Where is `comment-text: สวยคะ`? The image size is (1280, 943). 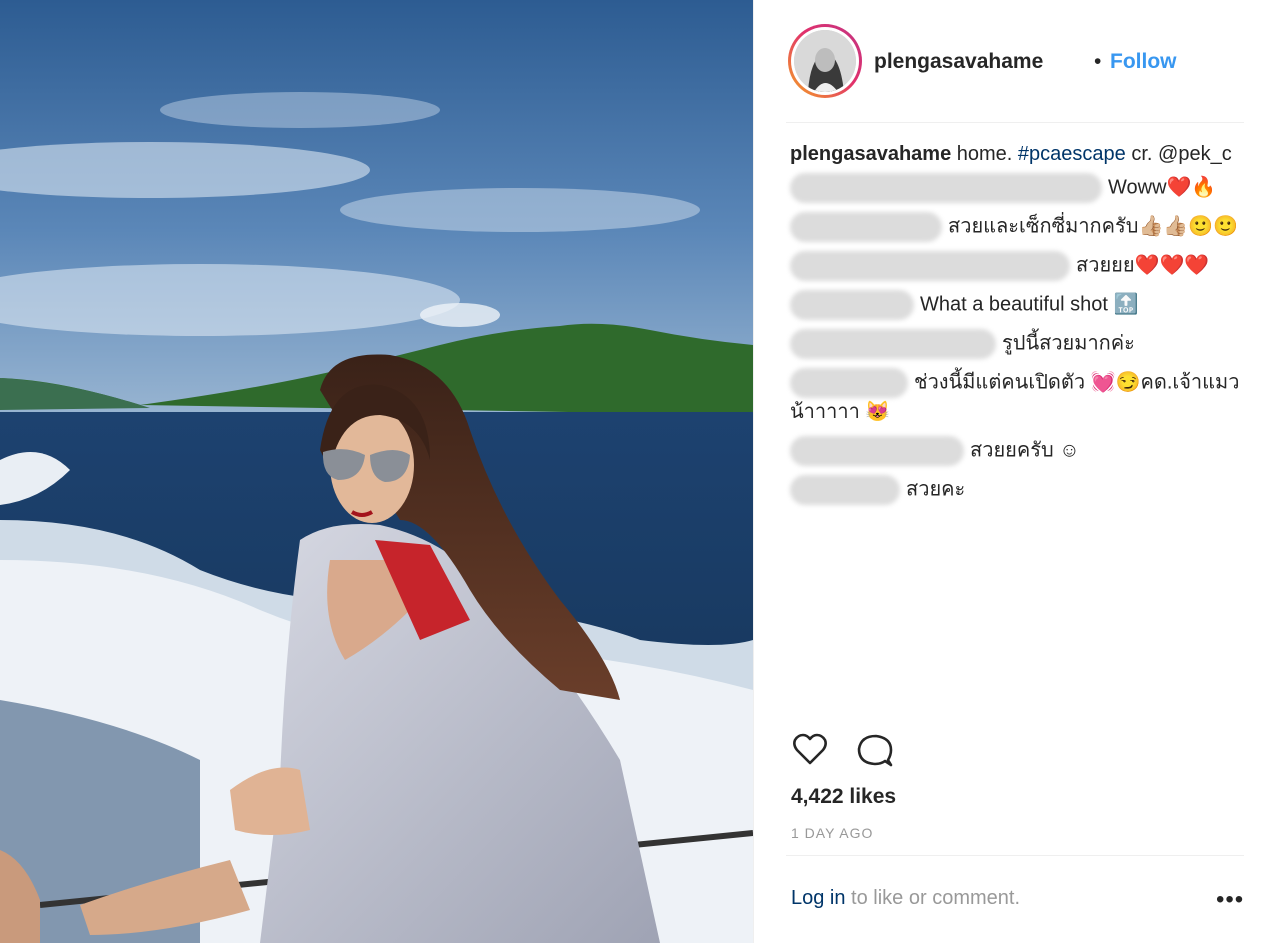
comment-text: สวยคะ is located at coordinates (936, 489).